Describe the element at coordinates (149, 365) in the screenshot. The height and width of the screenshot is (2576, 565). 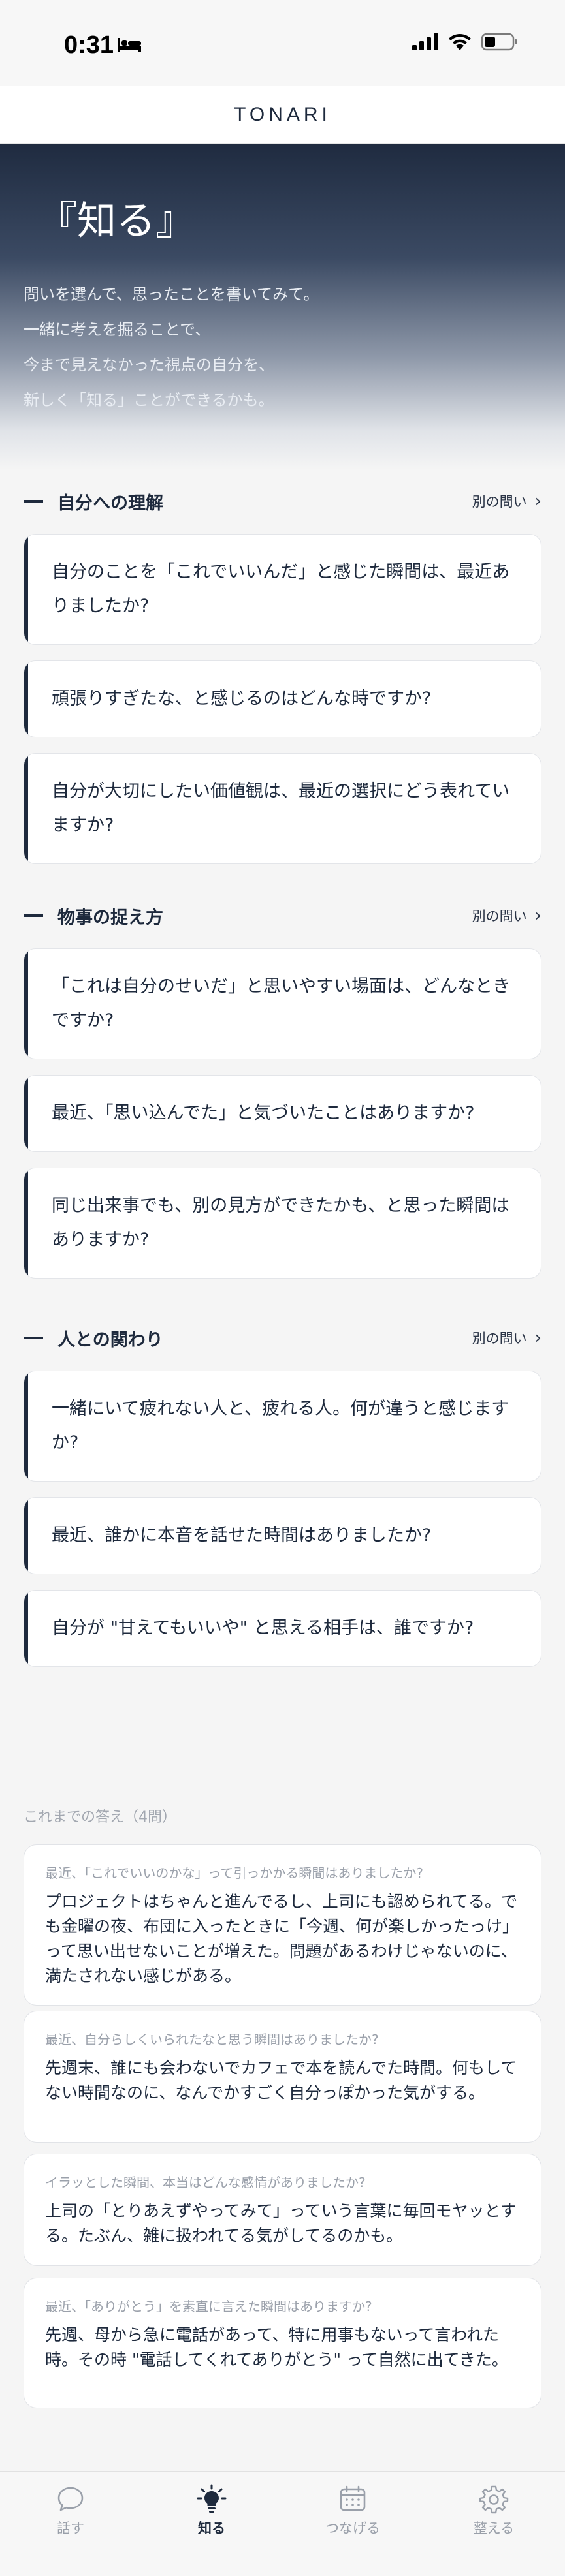
I see `hero-line: 今まで見えなかった視点の自分を、` at that location.